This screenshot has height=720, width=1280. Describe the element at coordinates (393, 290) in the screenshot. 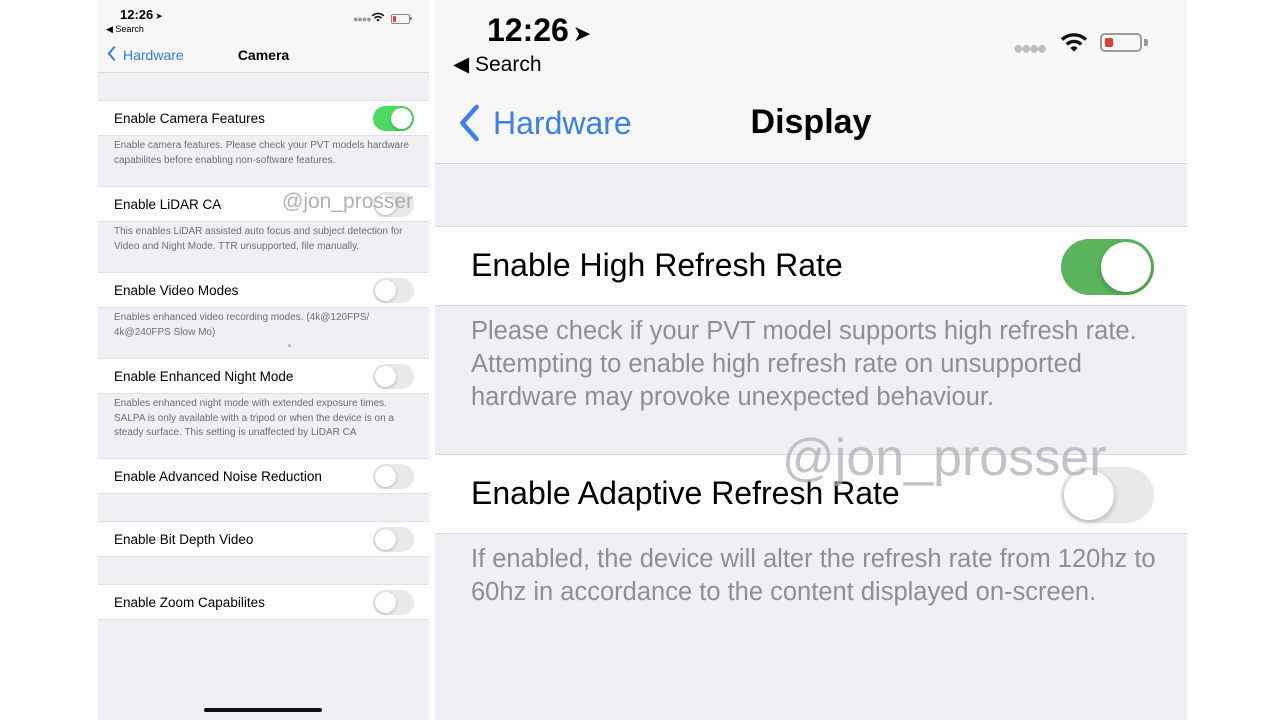

I see `video-modes-toggle` at that location.